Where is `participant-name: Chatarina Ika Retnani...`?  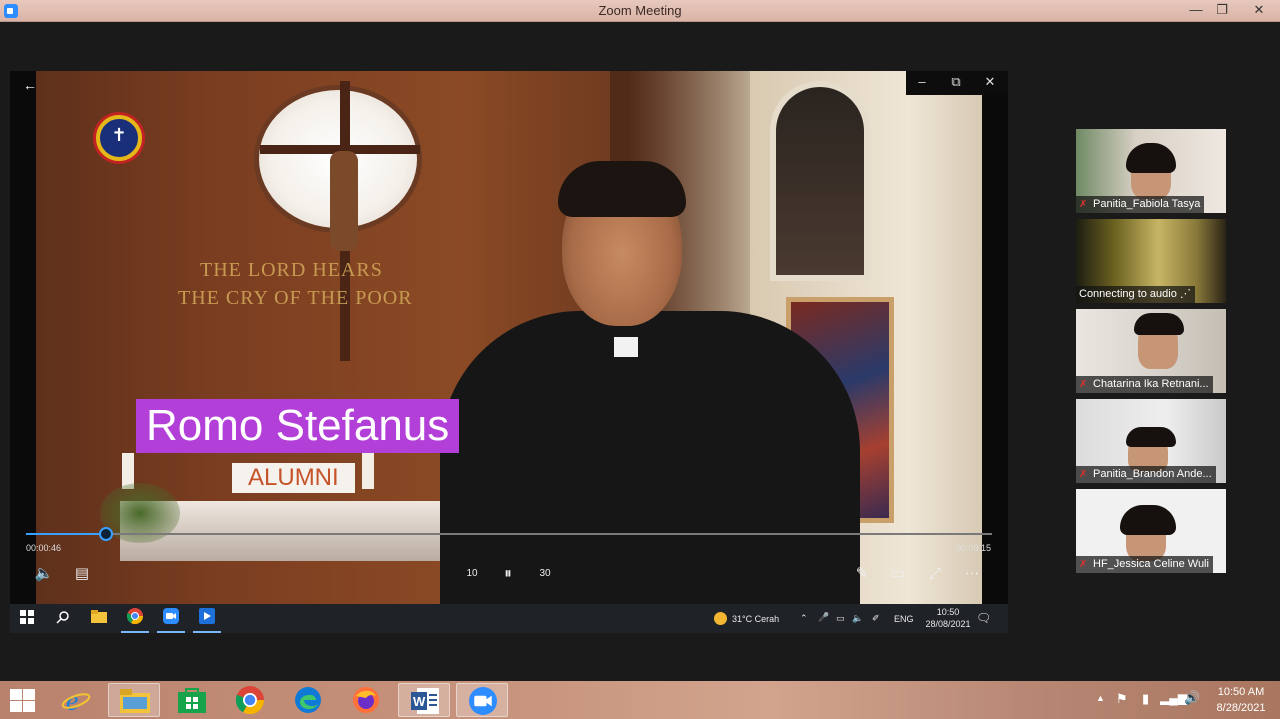
participant-name: Chatarina Ika Retnani... is located at coordinates (1151, 384).